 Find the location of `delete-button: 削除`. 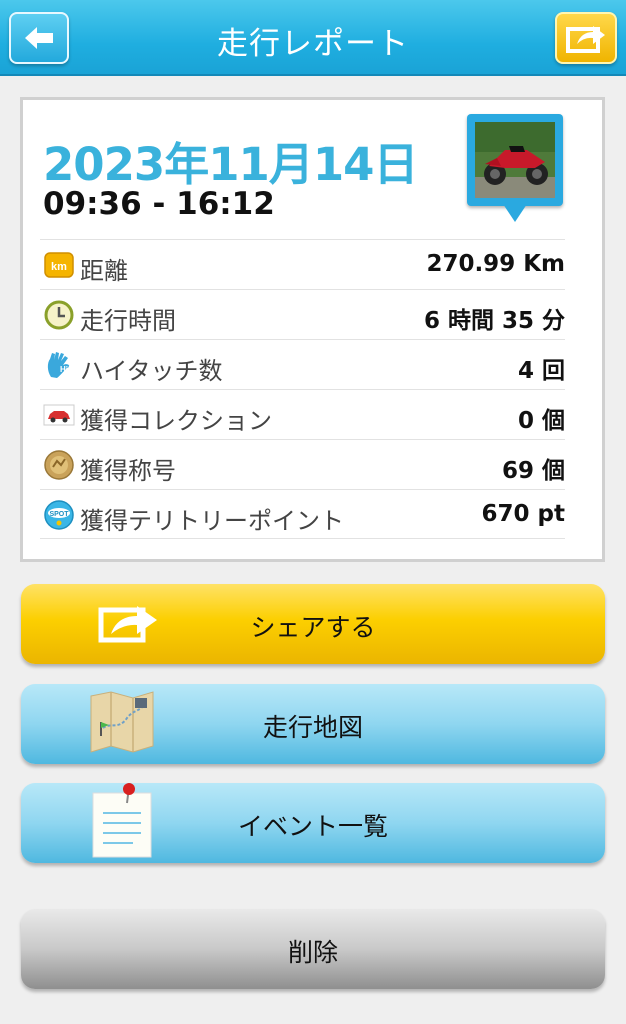

delete-button: 削除 is located at coordinates (313, 949).